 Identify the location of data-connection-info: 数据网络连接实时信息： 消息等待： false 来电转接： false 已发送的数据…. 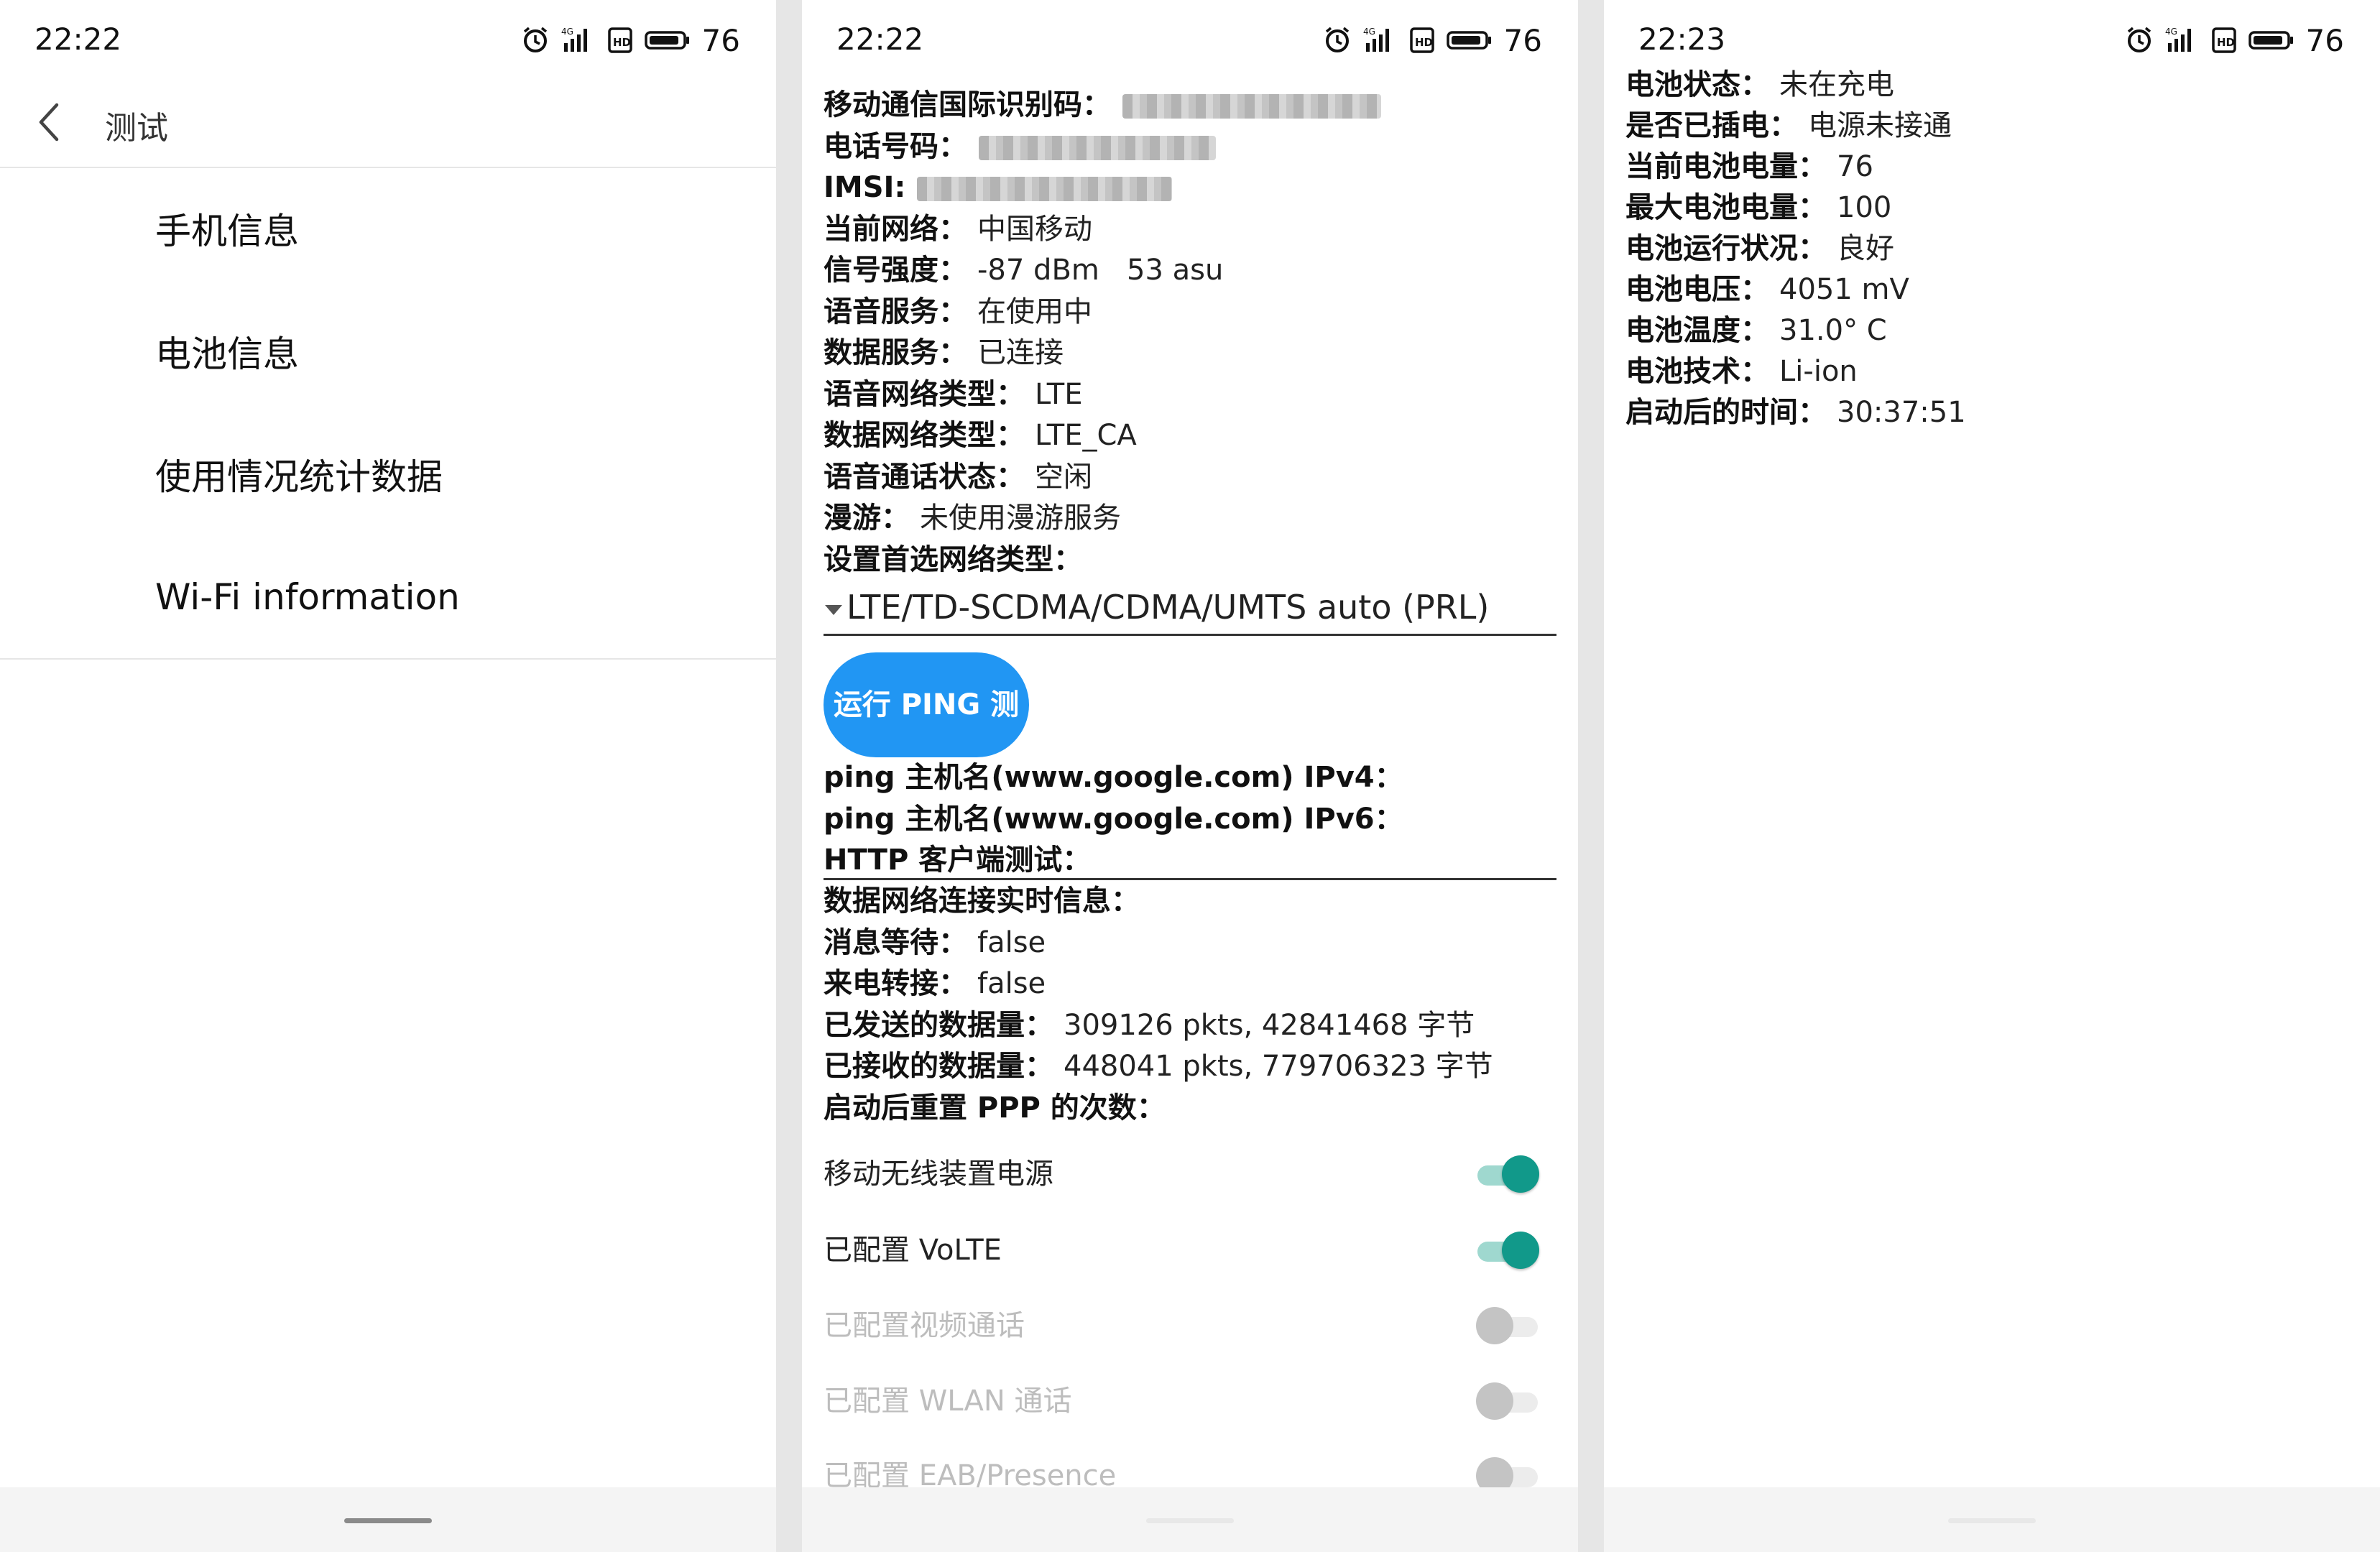
(1183, 1005).